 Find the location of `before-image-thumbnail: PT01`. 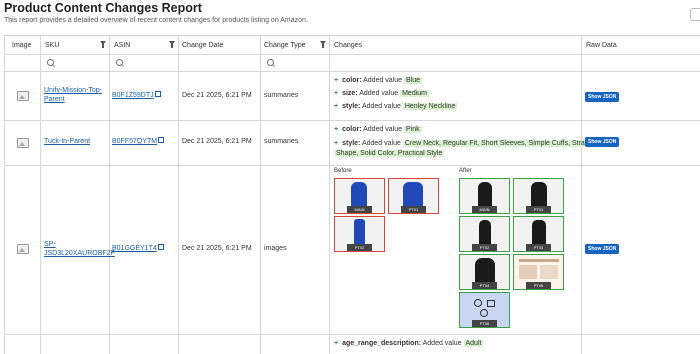

before-image-thumbnail: PT01 is located at coordinates (413, 196).